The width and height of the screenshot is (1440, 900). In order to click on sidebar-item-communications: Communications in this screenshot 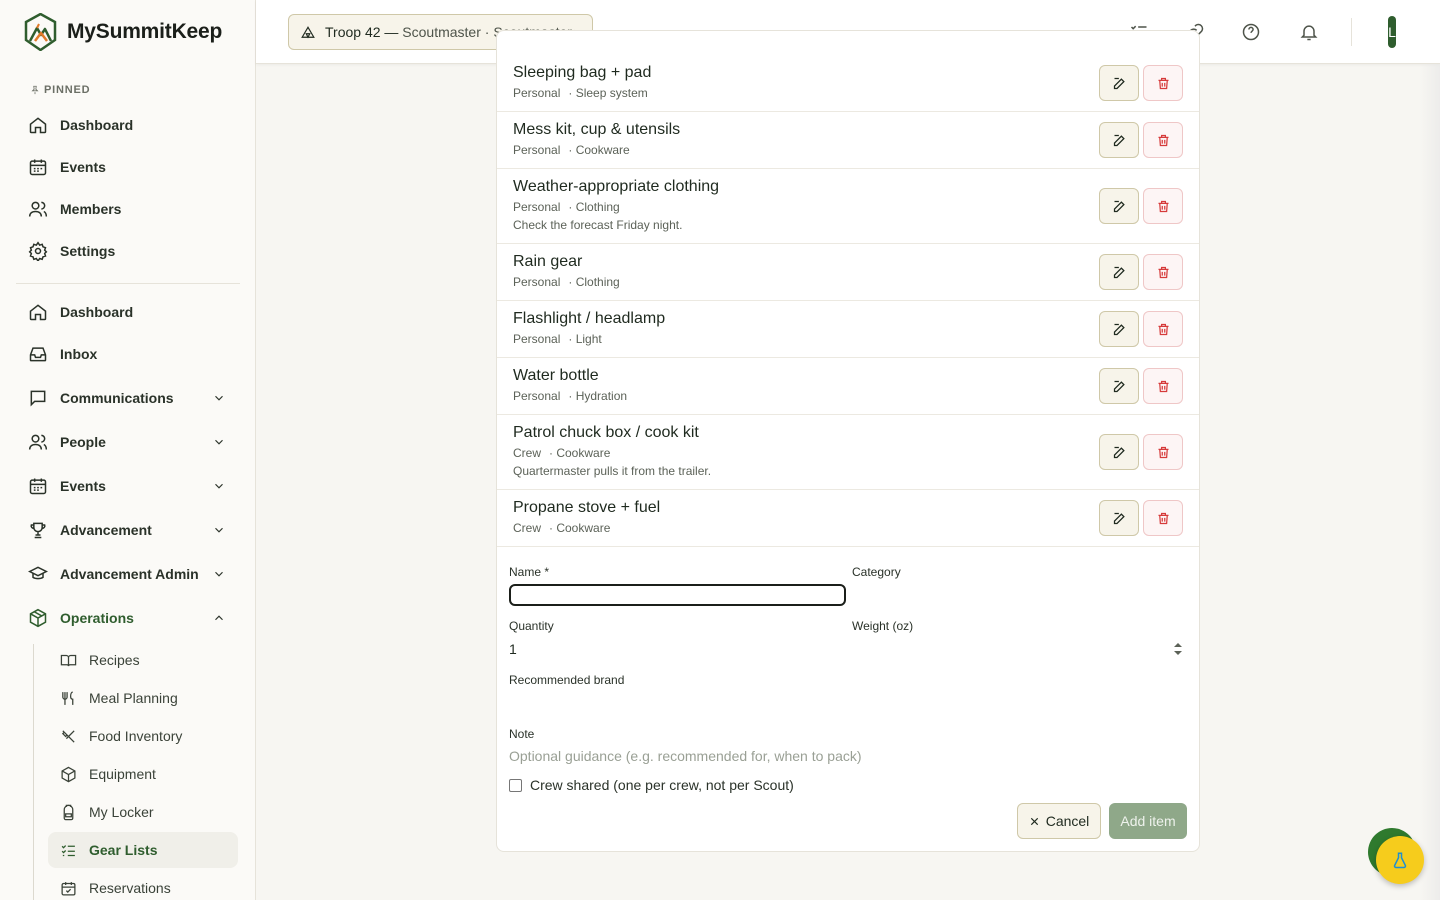, I will do `click(128, 398)`.